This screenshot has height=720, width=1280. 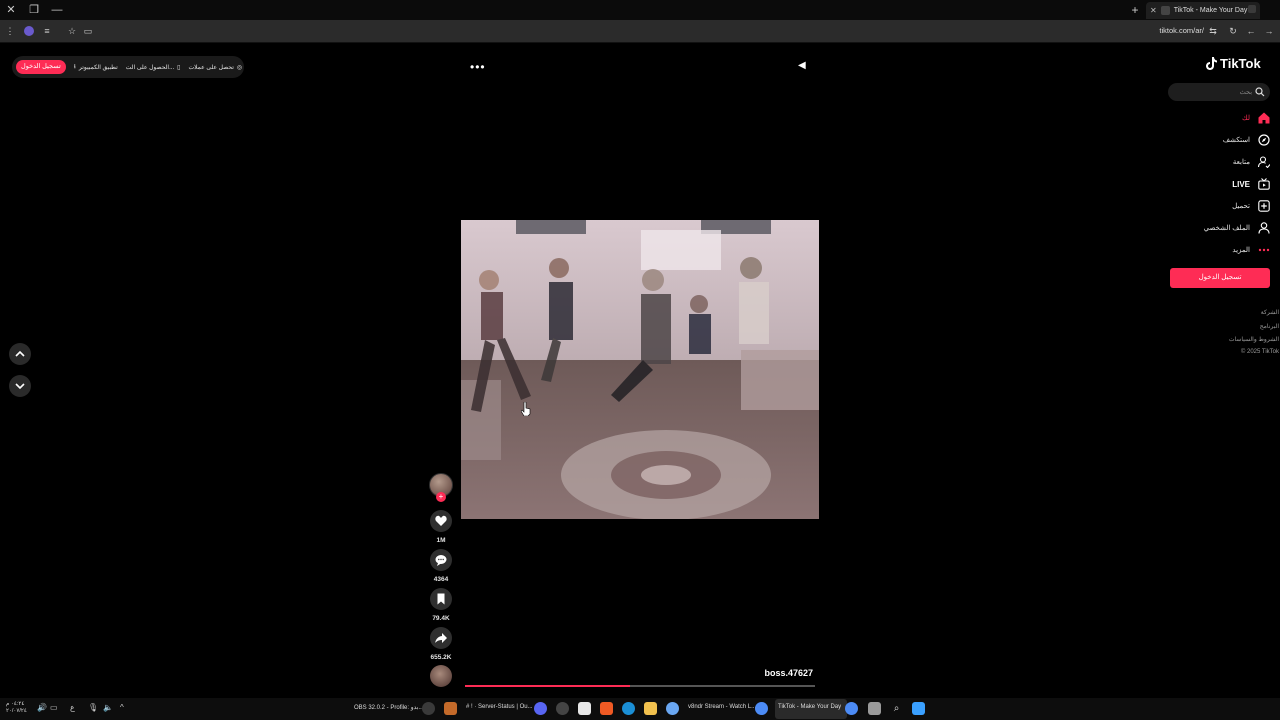 I want to click on sidebar-item-label: استكشف, so click(x=1236, y=140).